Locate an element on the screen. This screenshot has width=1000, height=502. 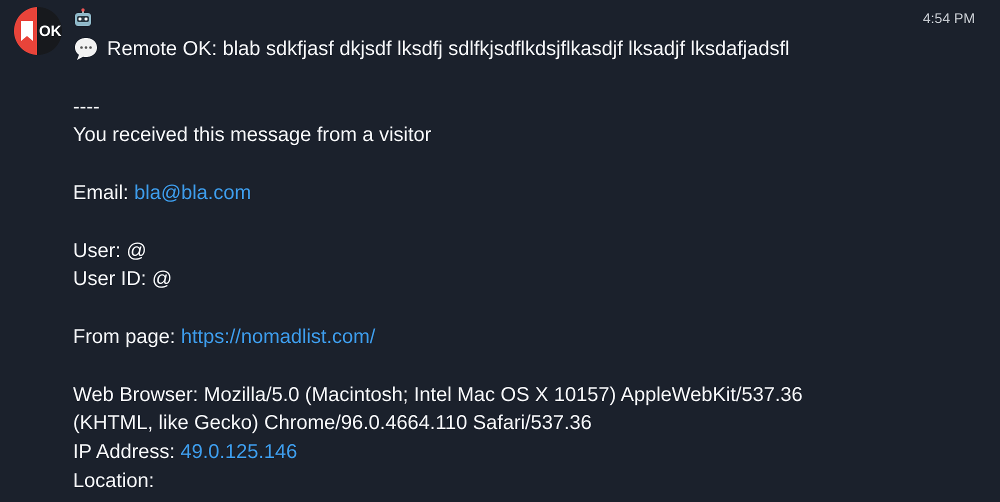
field-link: 49.0.125.146 is located at coordinates (239, 452).